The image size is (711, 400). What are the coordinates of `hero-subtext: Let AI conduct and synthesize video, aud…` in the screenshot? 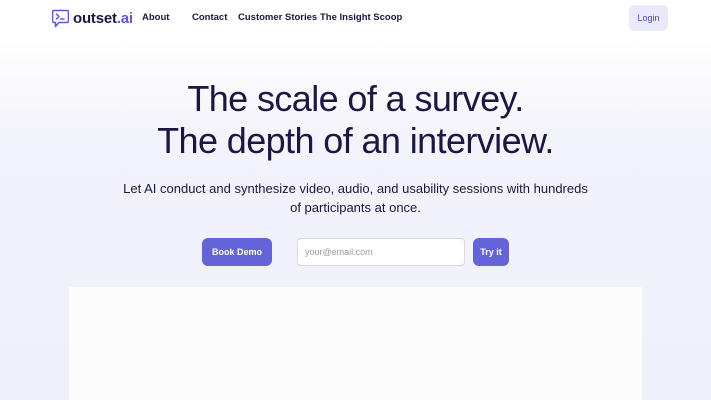 It's located at (355, 198).